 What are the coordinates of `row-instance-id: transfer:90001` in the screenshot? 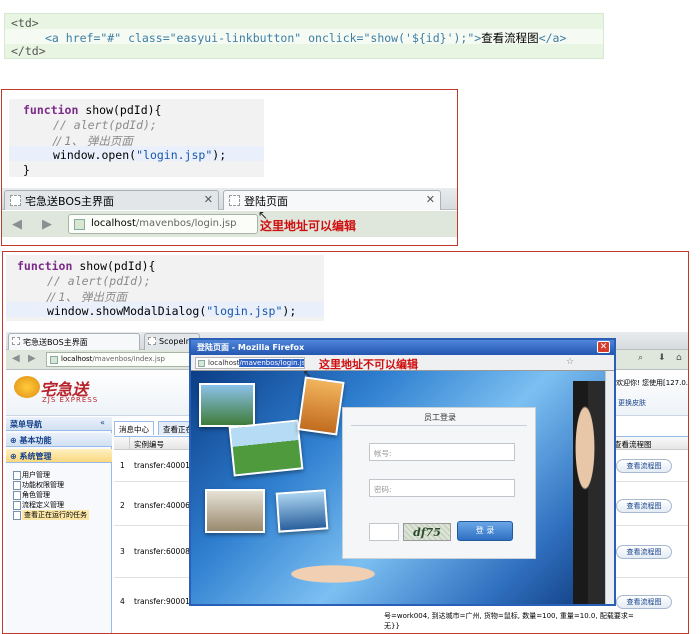 It's located at (162, 601).